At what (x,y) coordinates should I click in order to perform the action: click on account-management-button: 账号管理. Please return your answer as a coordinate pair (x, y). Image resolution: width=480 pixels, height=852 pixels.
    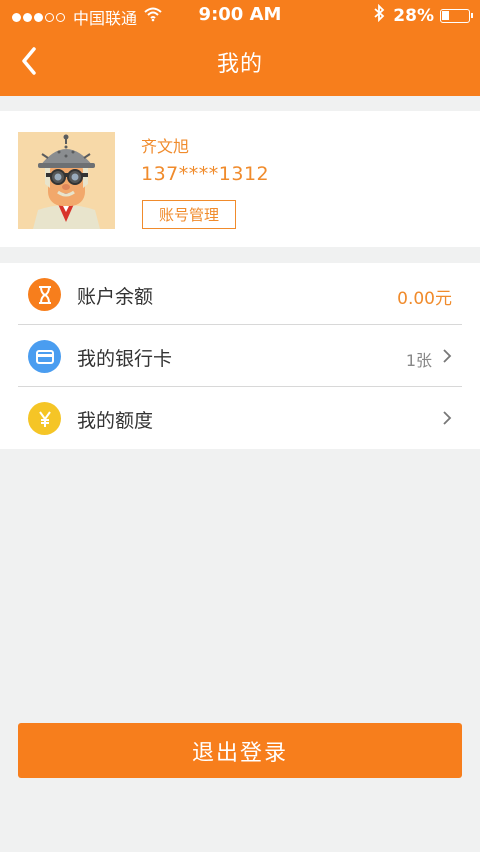
    Looking at the image, I should click on (189, 214).